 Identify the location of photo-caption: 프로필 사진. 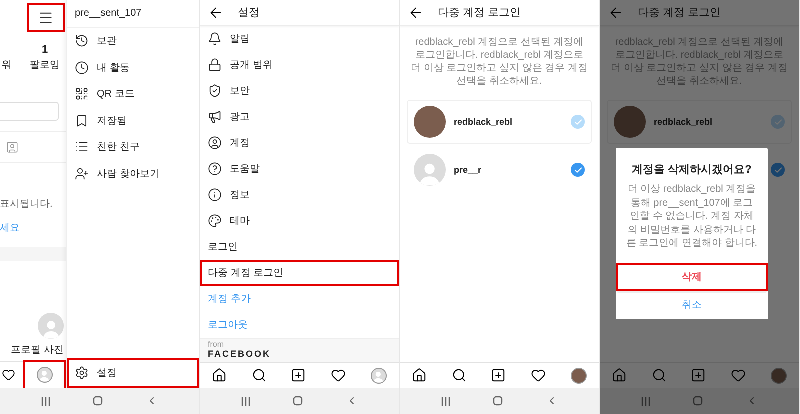
(37, 350).